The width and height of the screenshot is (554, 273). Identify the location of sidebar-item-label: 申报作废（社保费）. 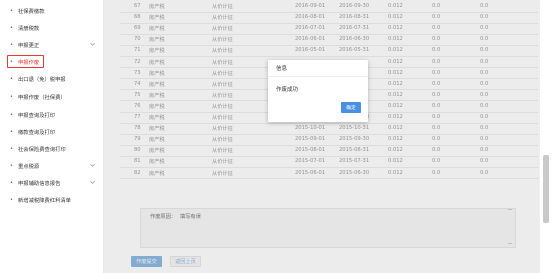
(42, 97).